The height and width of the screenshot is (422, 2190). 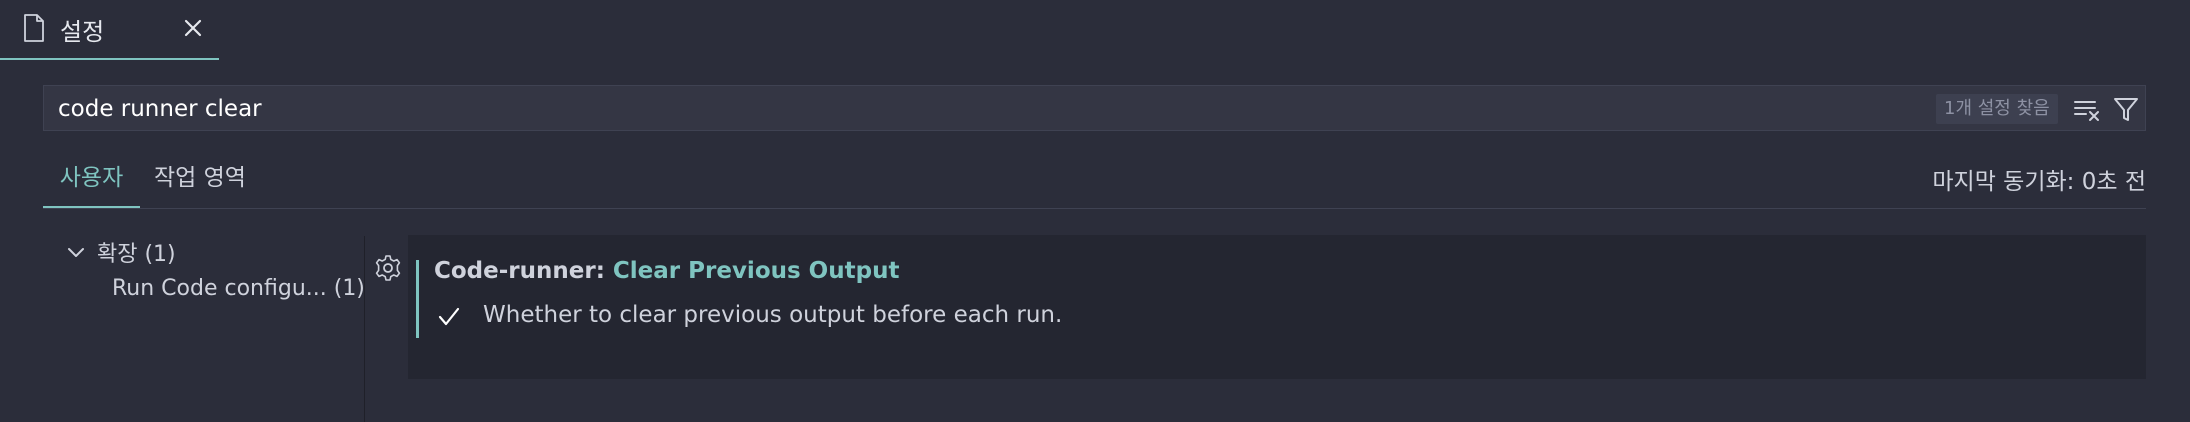 I want to click on settings-search-box: 1개 설정 찾음, so click(x=1094, y=108).